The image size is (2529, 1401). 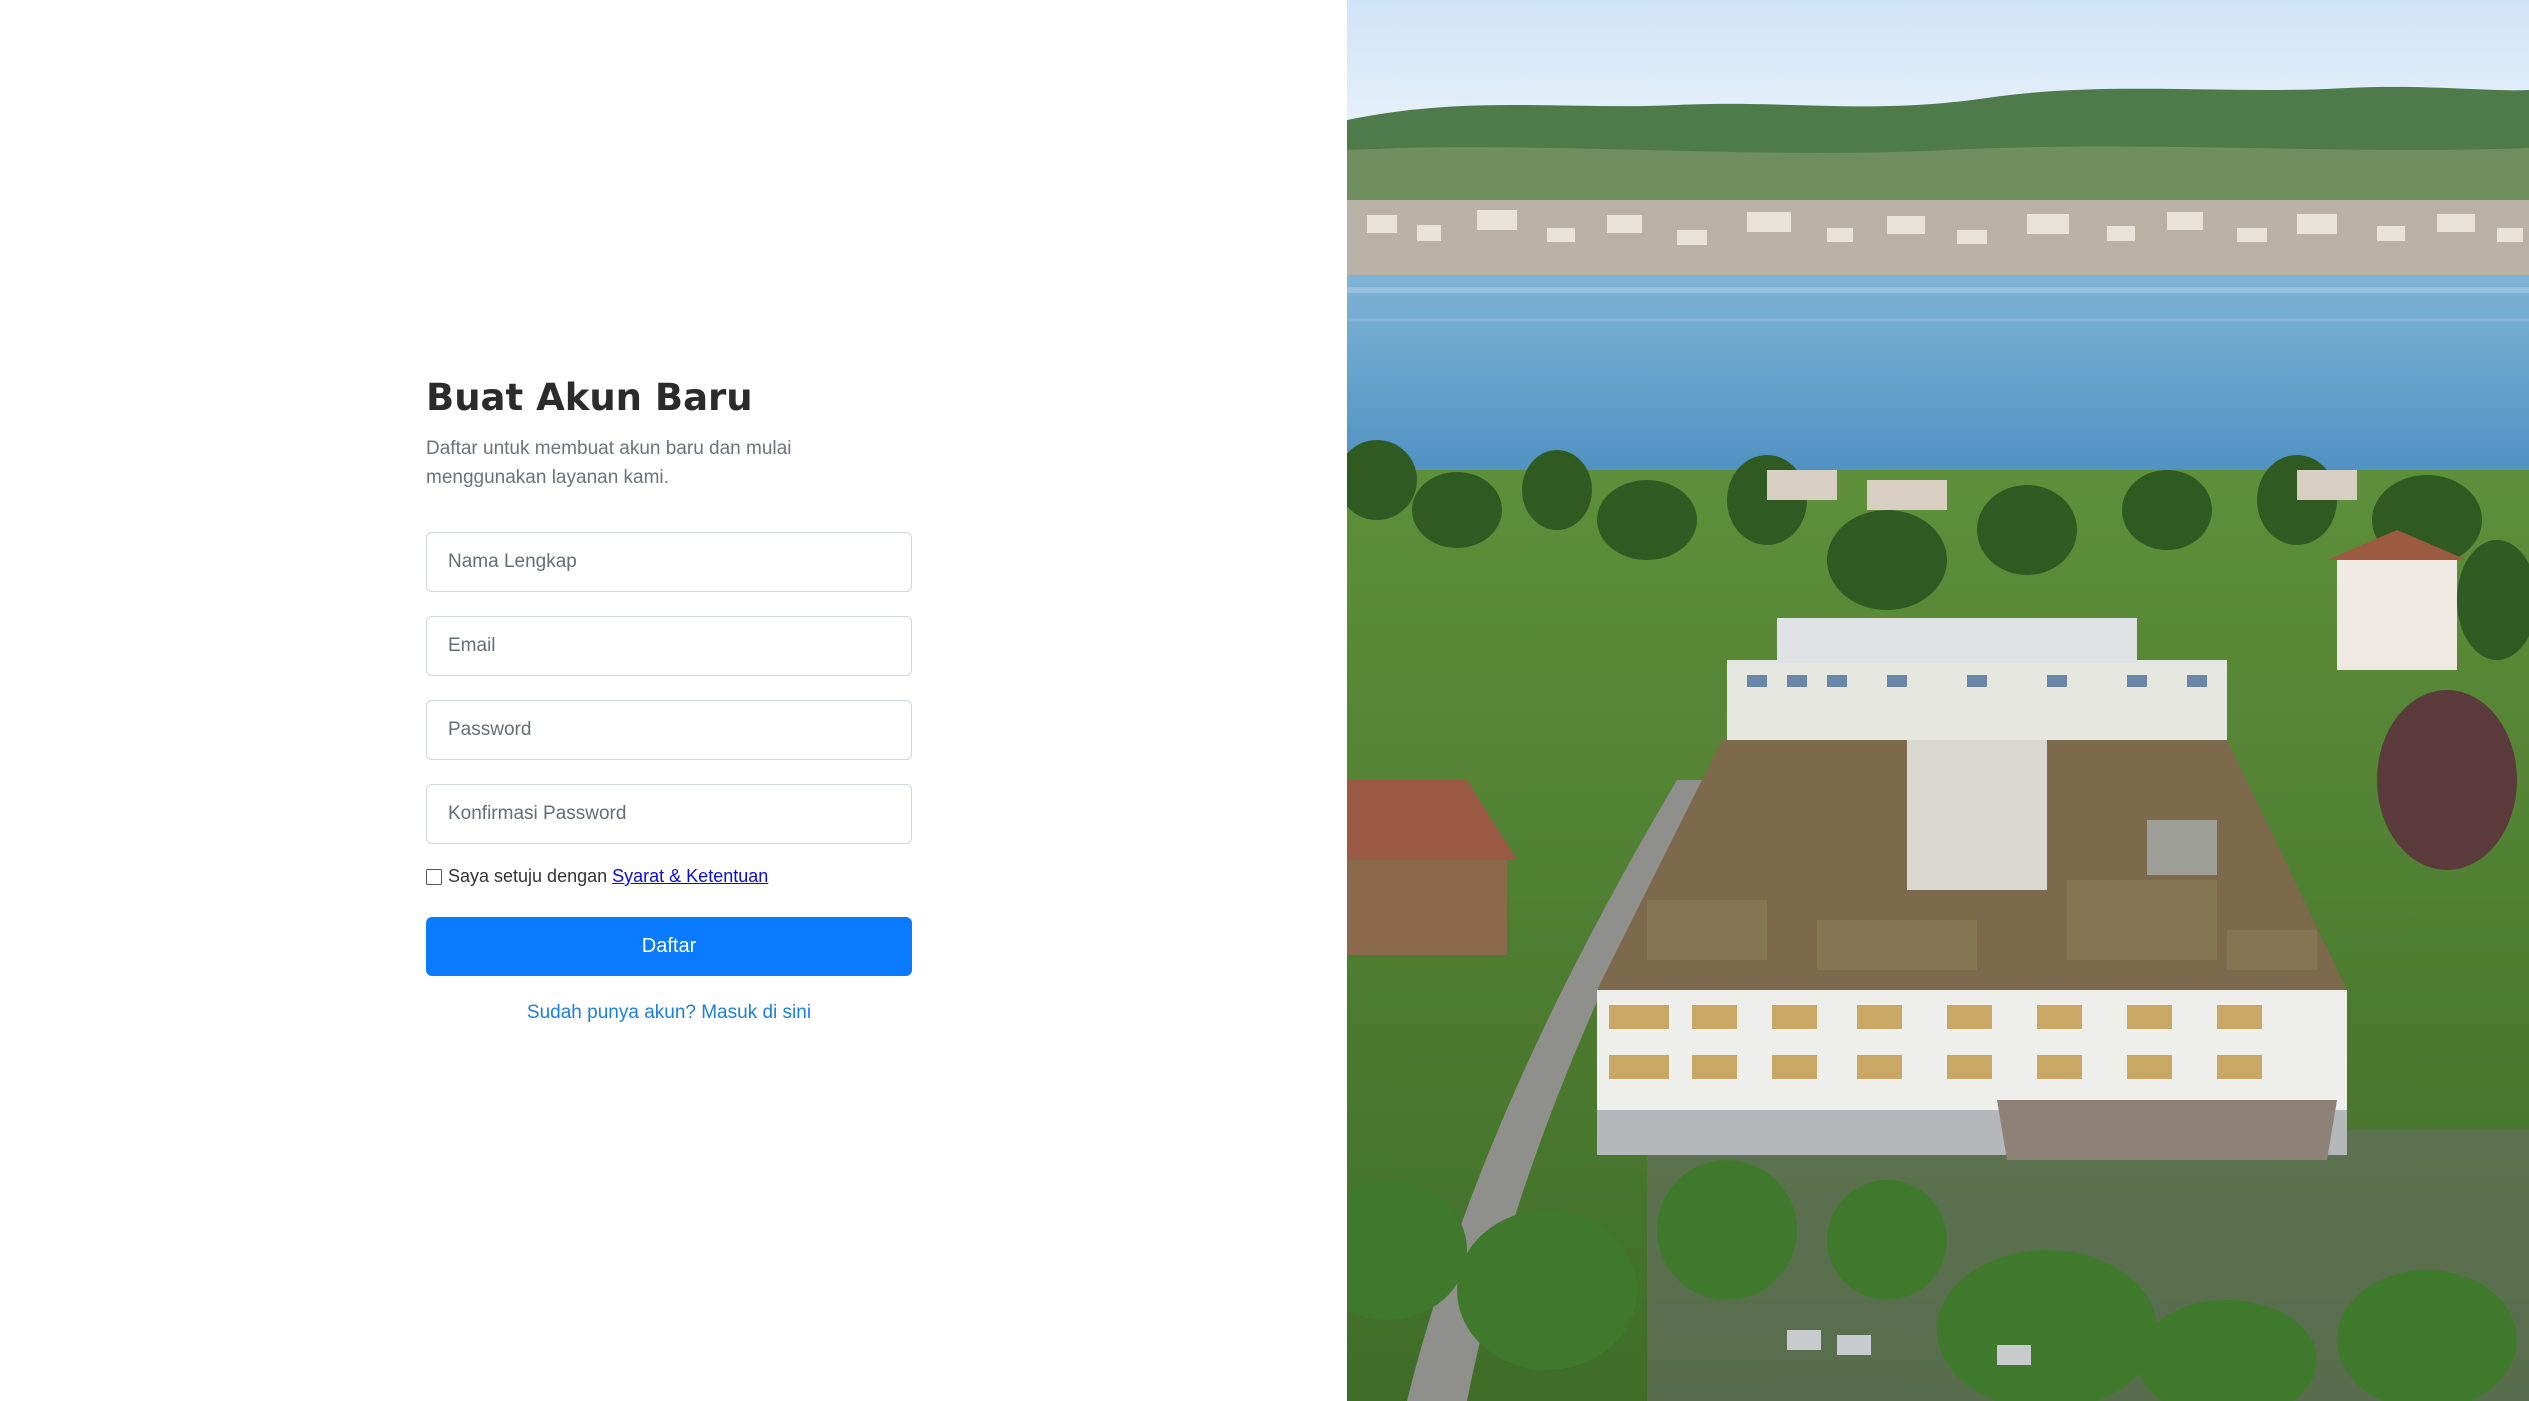 I want to click on password-input, so click(x=669, y=730).